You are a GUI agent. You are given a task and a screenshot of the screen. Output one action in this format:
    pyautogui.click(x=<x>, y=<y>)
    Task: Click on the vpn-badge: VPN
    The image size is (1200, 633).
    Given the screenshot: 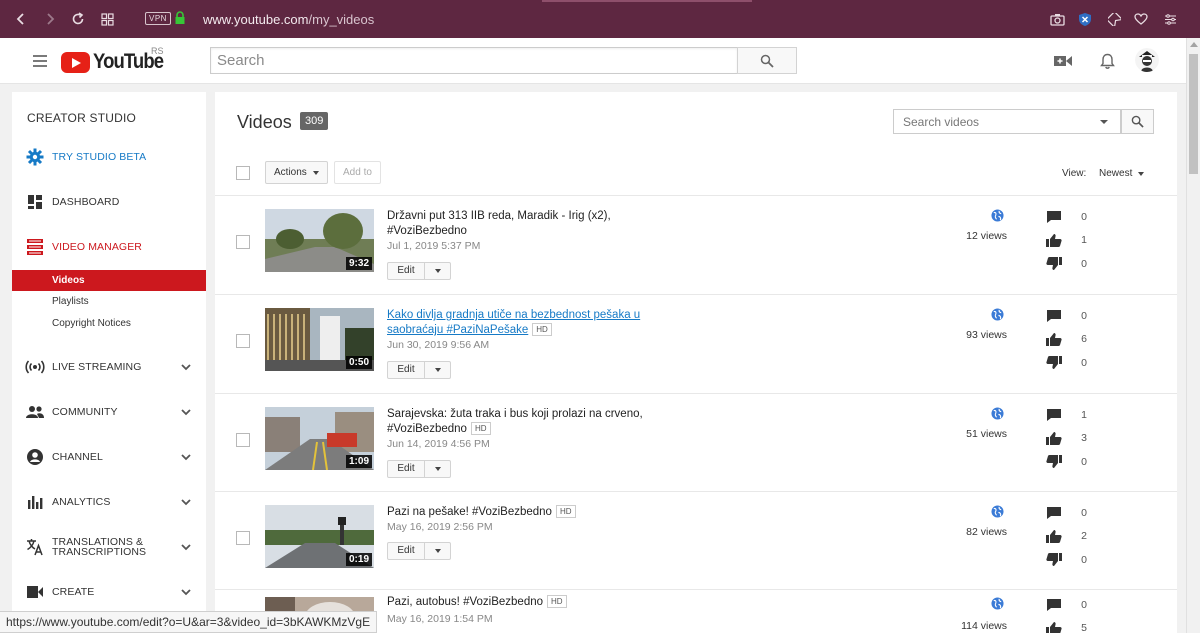 What is the action you would take?
    pyautogui.click(x=158, y=18)
    